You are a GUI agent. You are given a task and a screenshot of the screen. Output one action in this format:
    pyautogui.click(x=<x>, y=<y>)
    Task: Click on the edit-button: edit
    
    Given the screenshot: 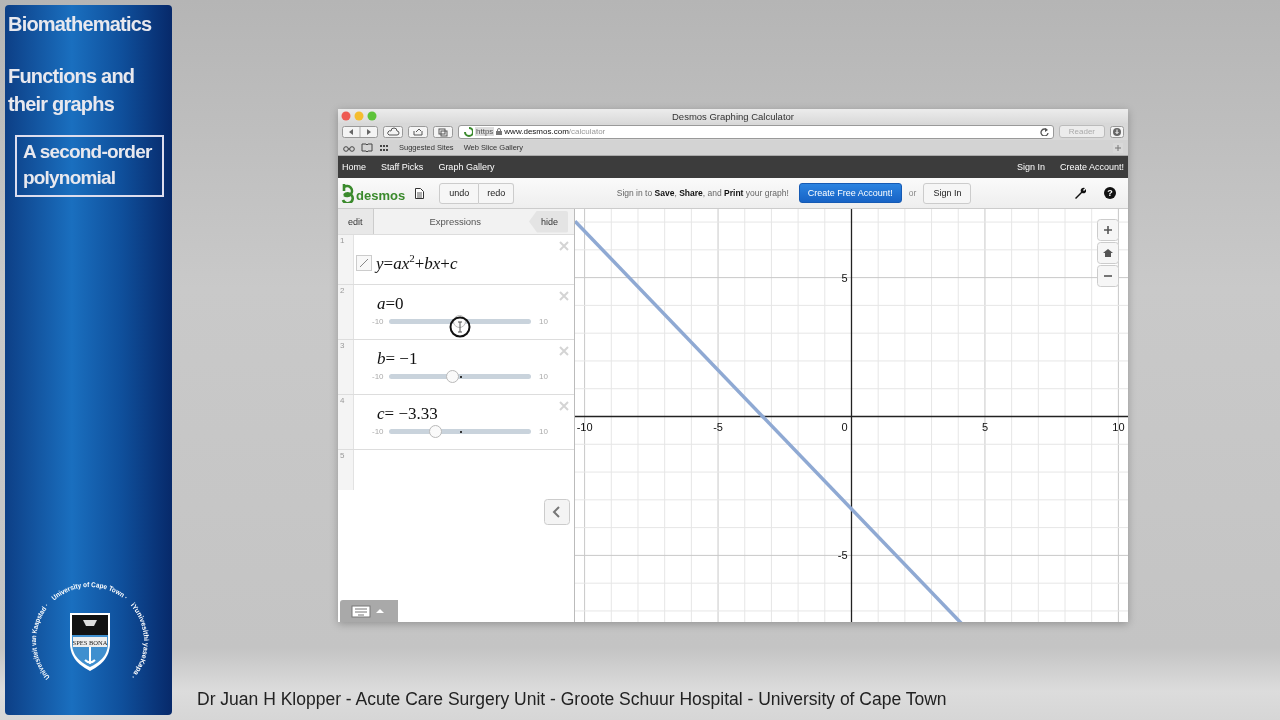 What is the action you would take?
    pyautogui.click(x=356, y=221)
    